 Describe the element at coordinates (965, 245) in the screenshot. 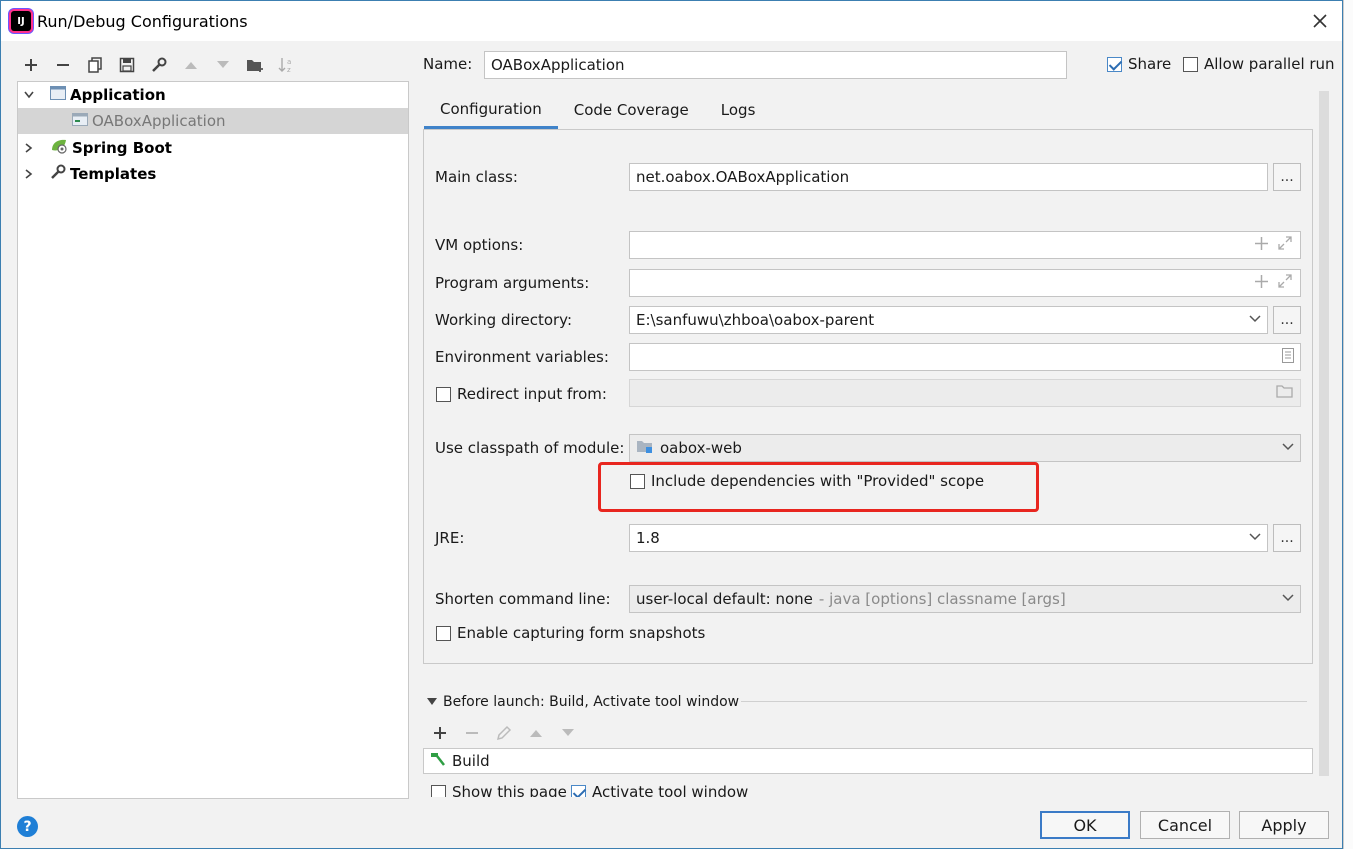

I see `vm-options-input` at that location.